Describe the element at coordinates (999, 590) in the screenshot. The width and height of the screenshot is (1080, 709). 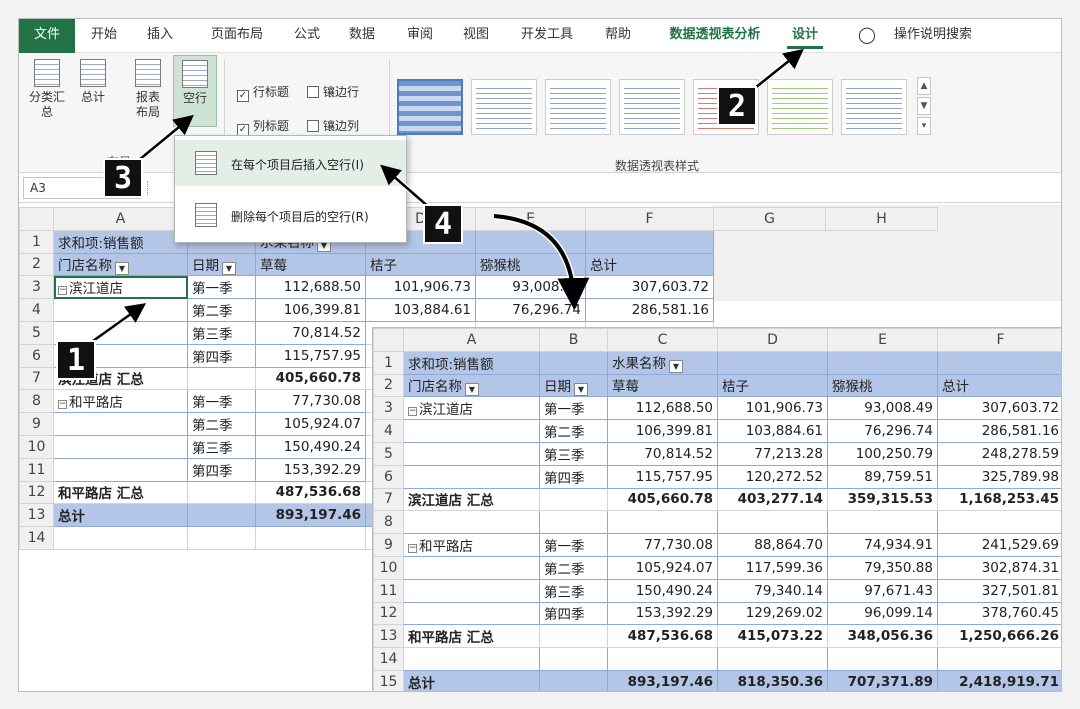
I see `pivot-value-cell: 327,501.81` at that location.